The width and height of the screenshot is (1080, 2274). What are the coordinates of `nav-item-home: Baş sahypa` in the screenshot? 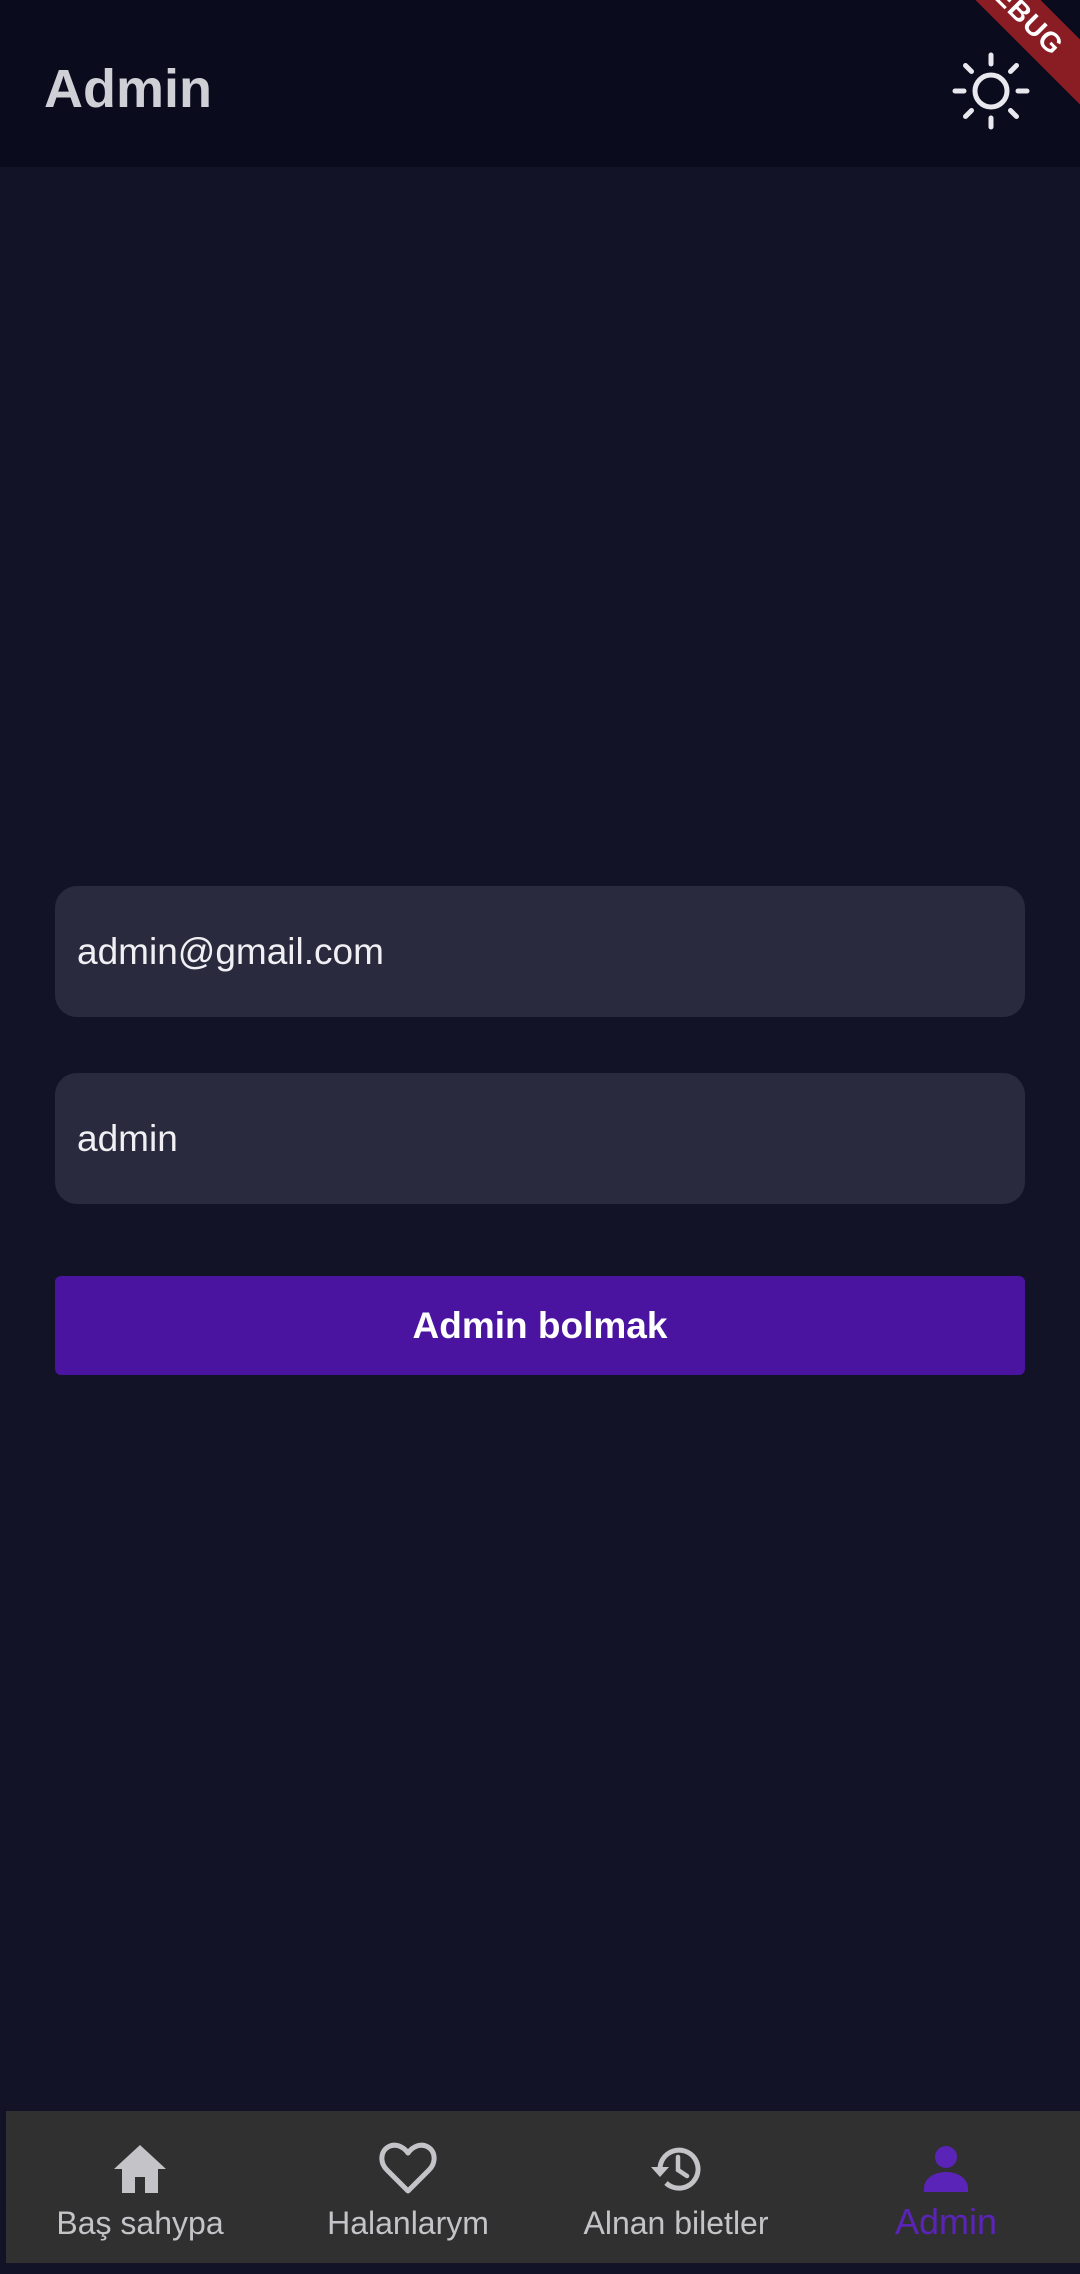 It's located at (140, 2187).